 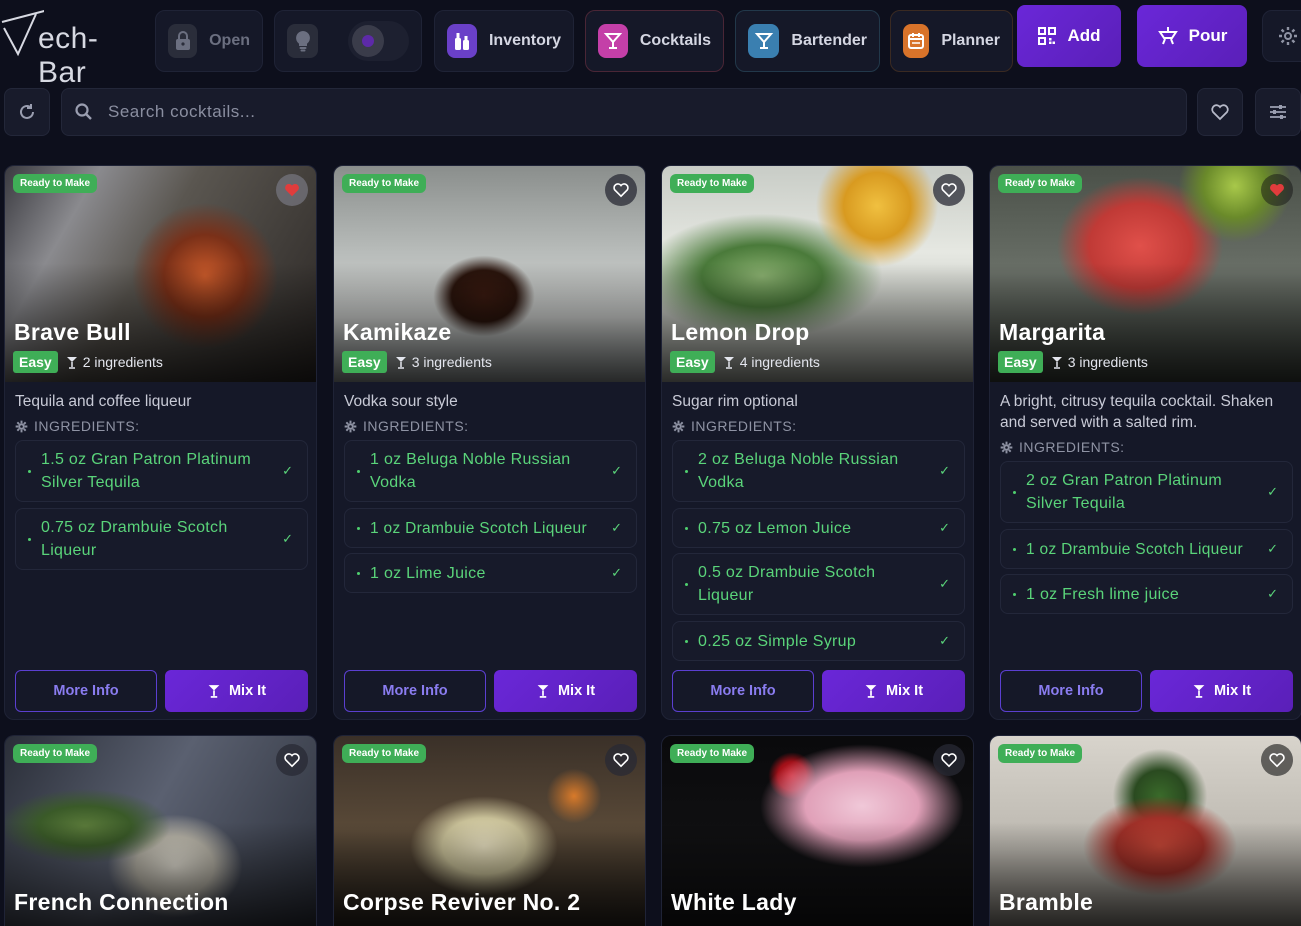 I want to click on ingredient-item: 0.5 oz Drambuie Scotch Liqueur ✓, so click(x=818, y=584).